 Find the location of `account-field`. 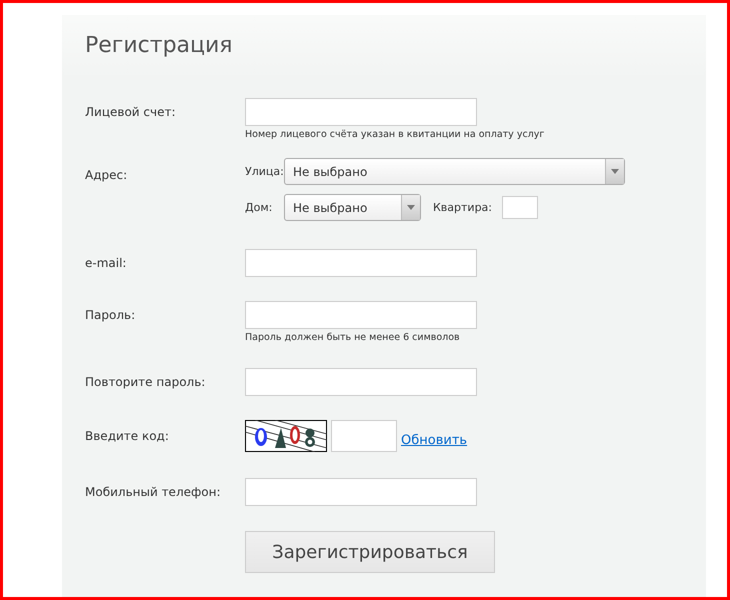

account-field is located at coordinates (361, 112).